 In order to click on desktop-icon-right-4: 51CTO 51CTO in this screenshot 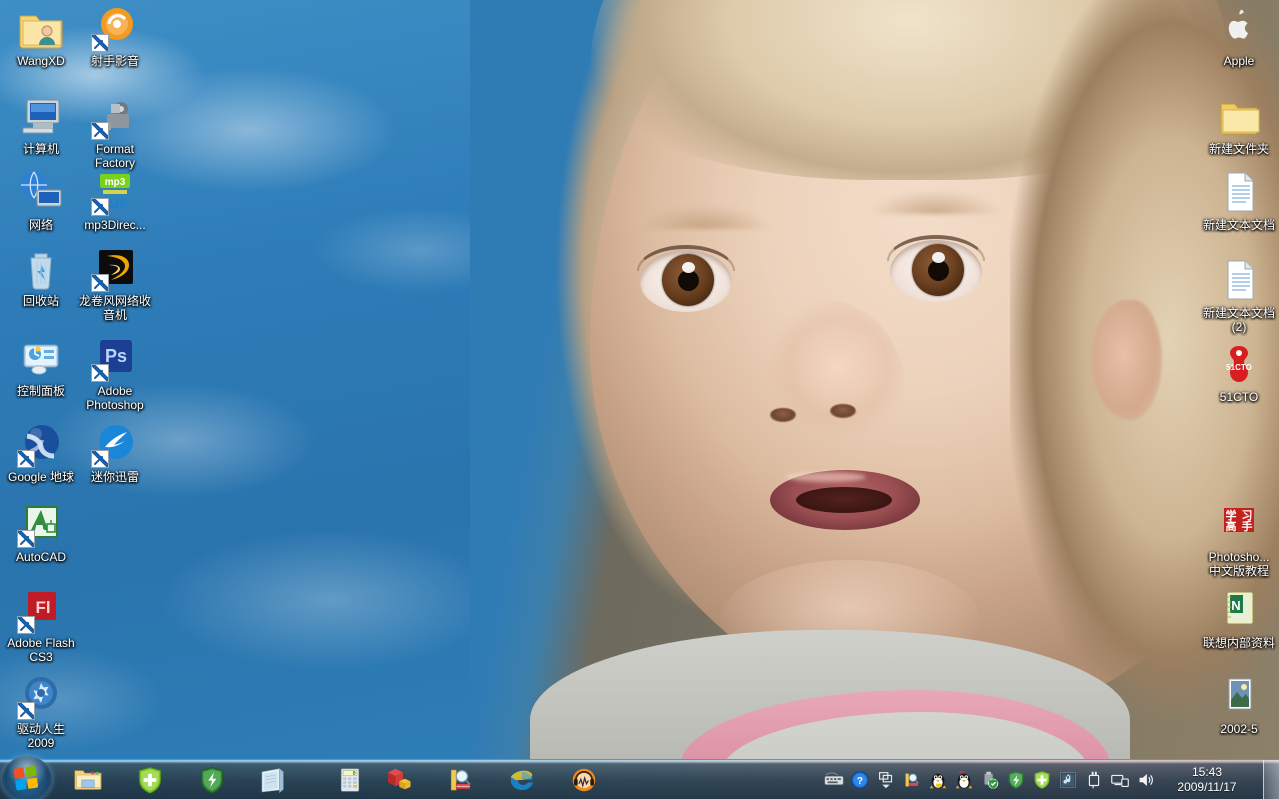, I will do `click(1239, 372)`.